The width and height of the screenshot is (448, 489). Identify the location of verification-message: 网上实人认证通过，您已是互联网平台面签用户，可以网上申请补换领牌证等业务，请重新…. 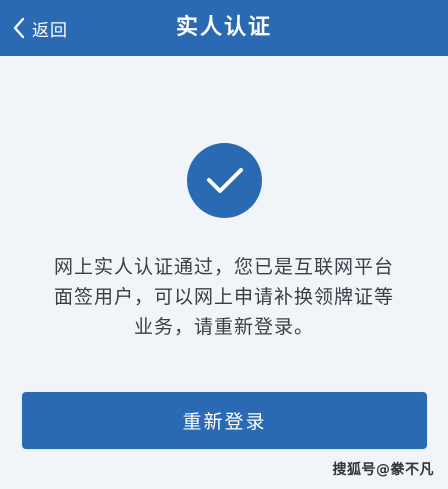
(223, 297).